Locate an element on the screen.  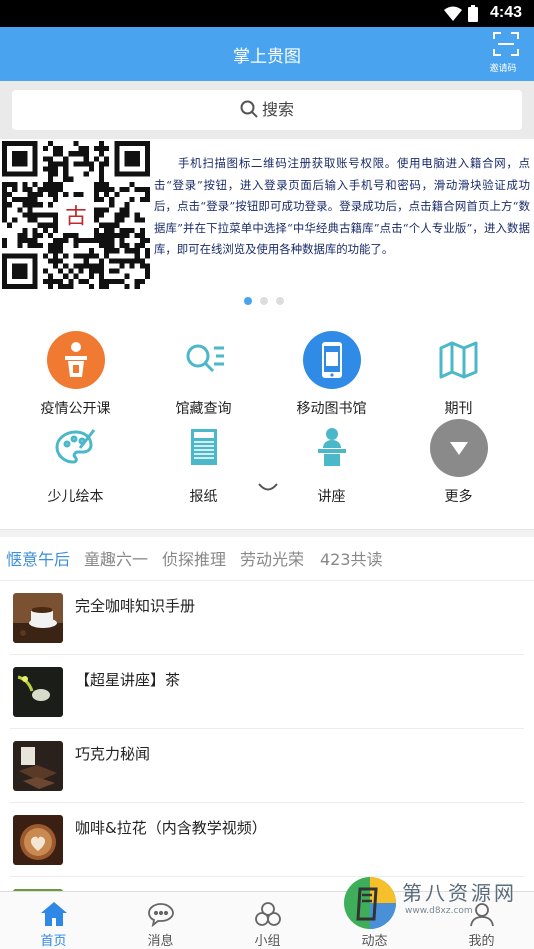
search-bar: 搜索 is located at coordinates (267, 110).